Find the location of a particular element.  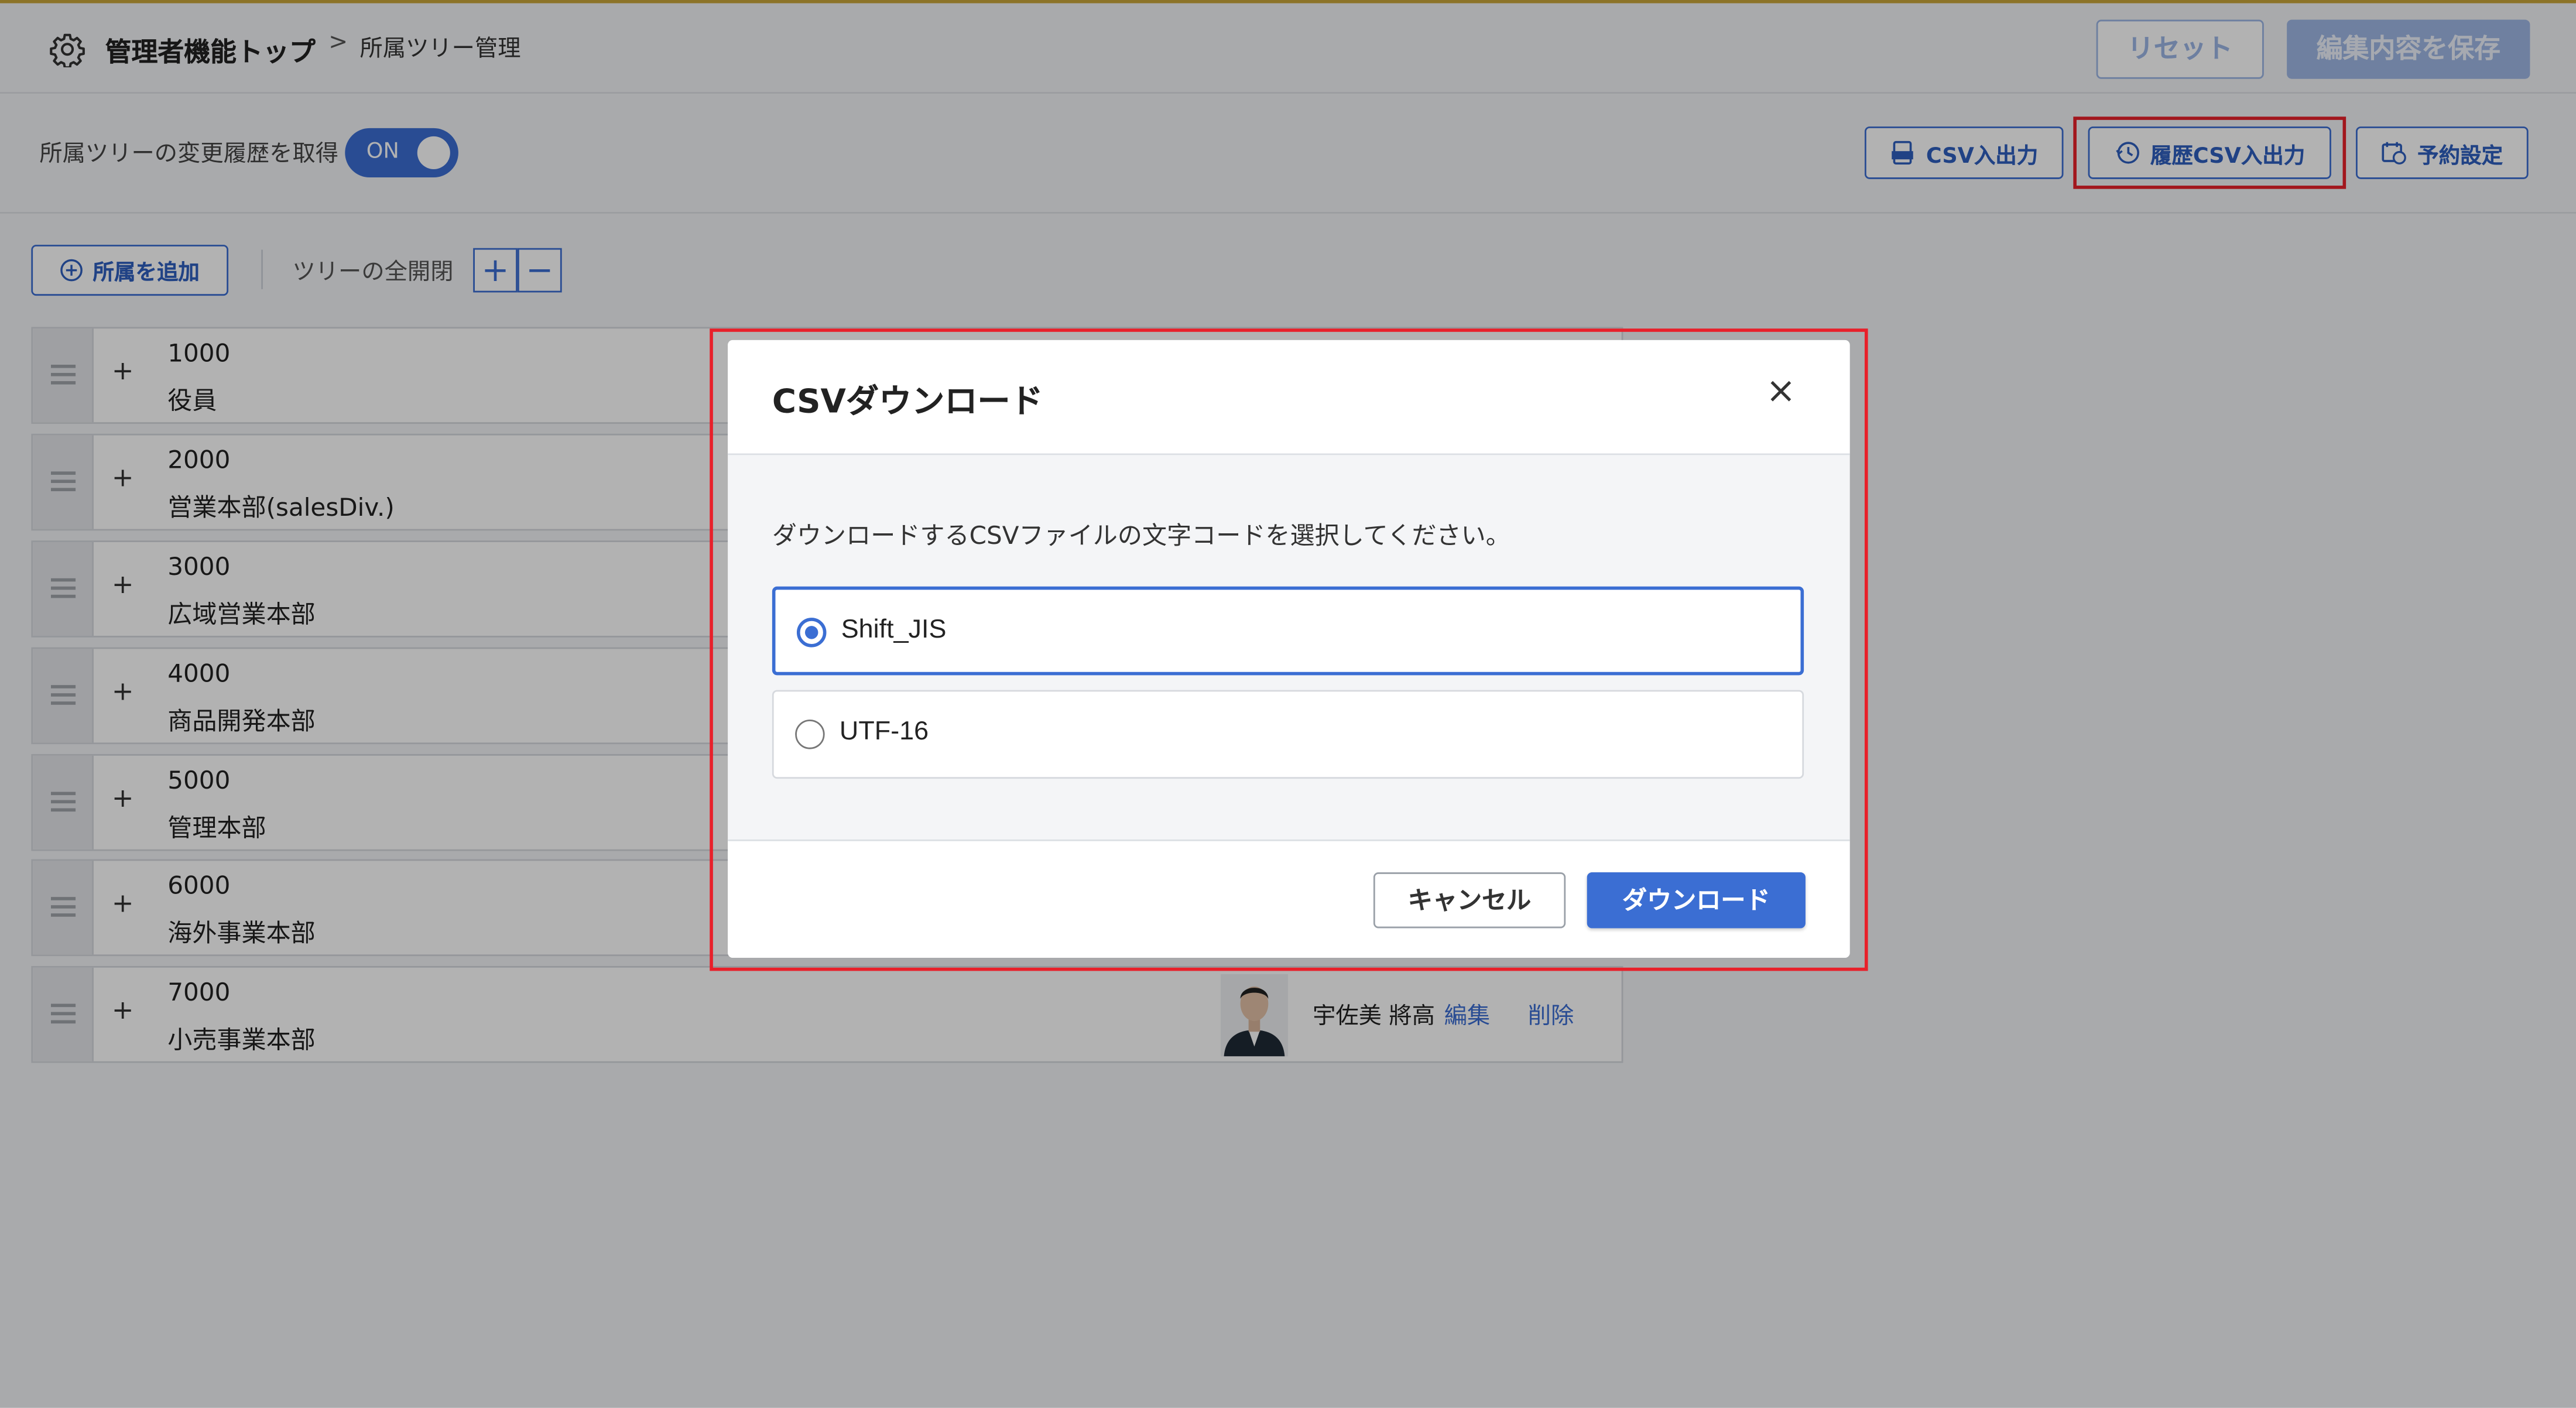

download-button: ダウンロード is located at coordinates (1696, 900).